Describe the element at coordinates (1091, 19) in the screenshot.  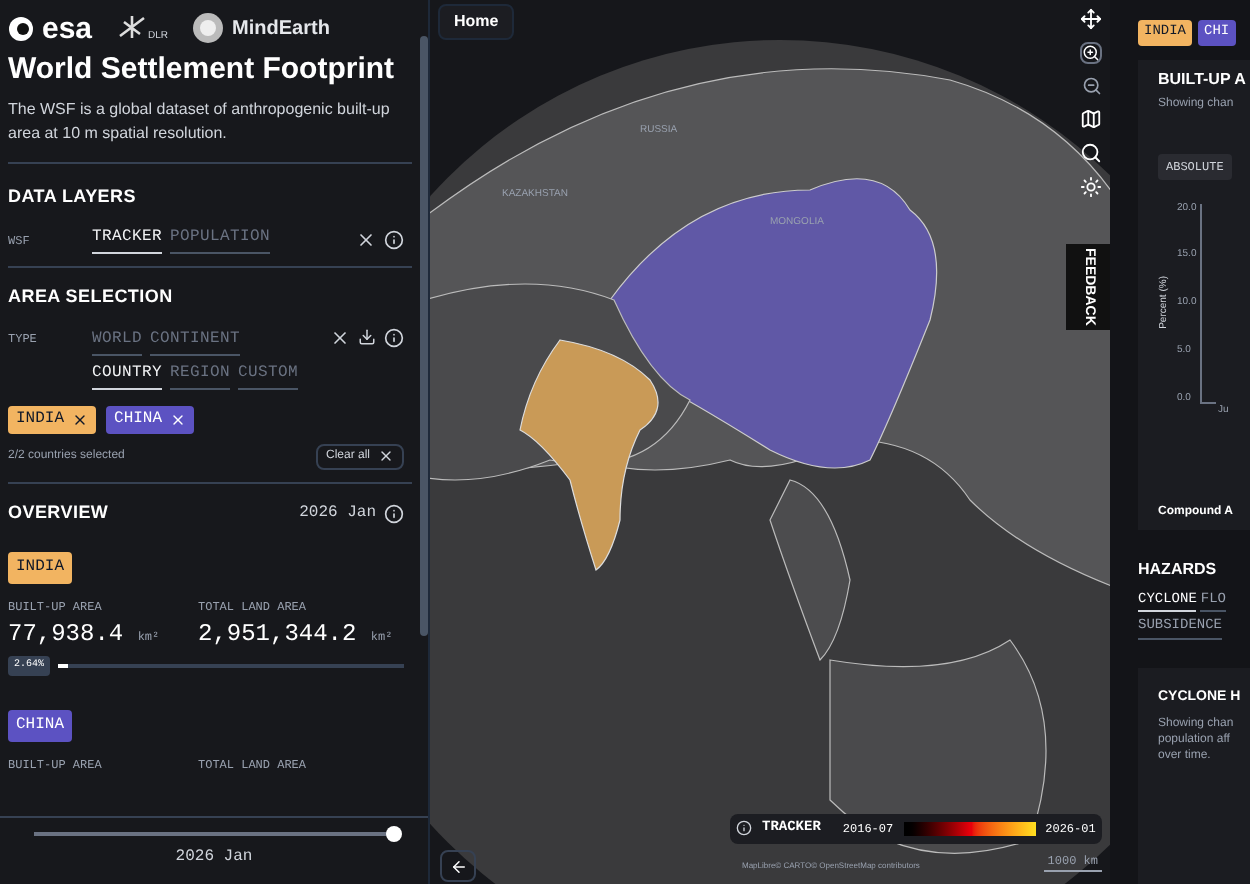
I see `pan-icon` at that location.